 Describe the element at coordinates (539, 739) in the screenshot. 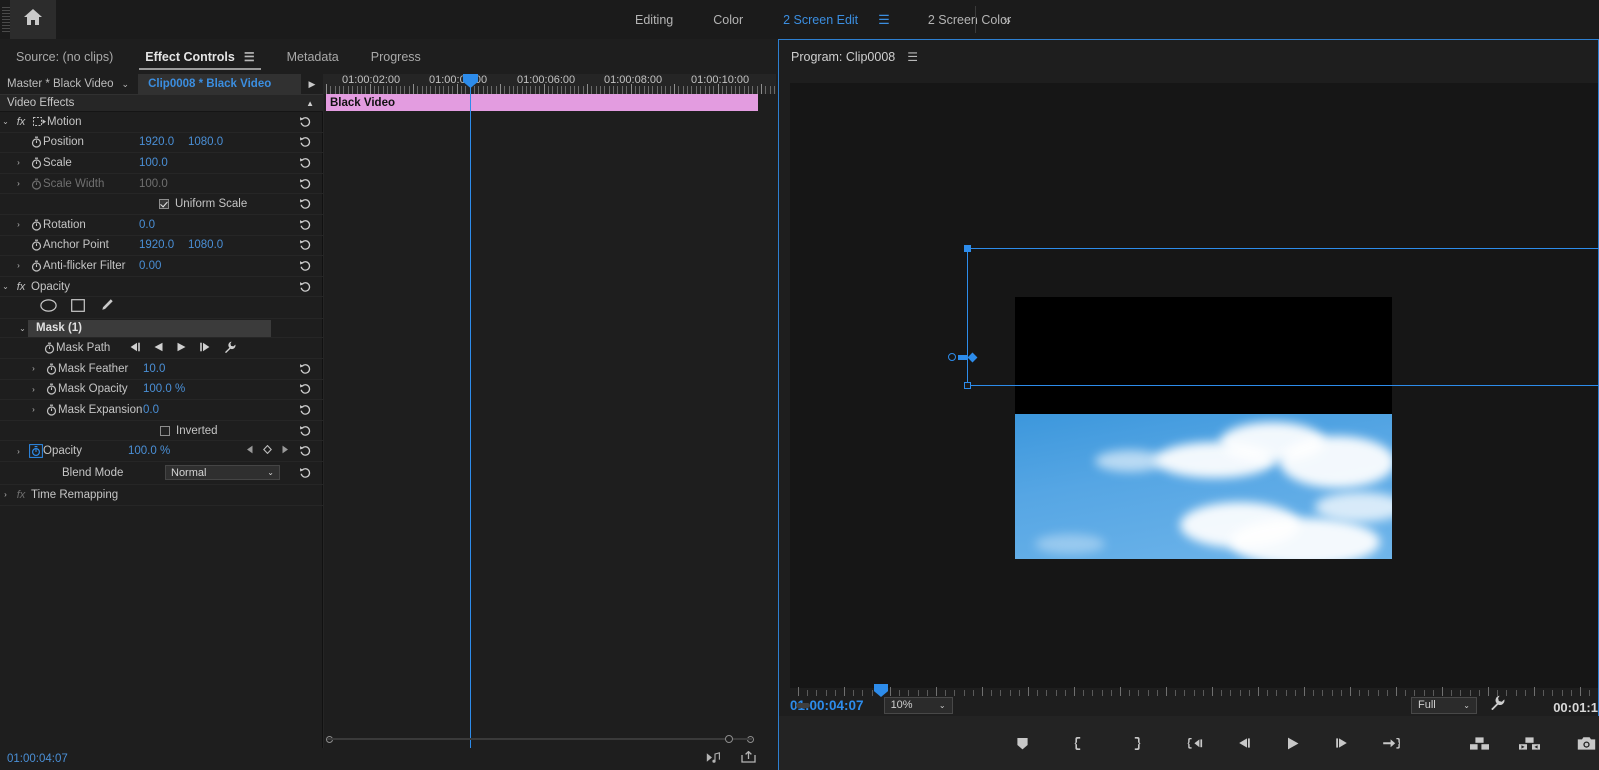

I see `horizontal-scrollbar` at that location.